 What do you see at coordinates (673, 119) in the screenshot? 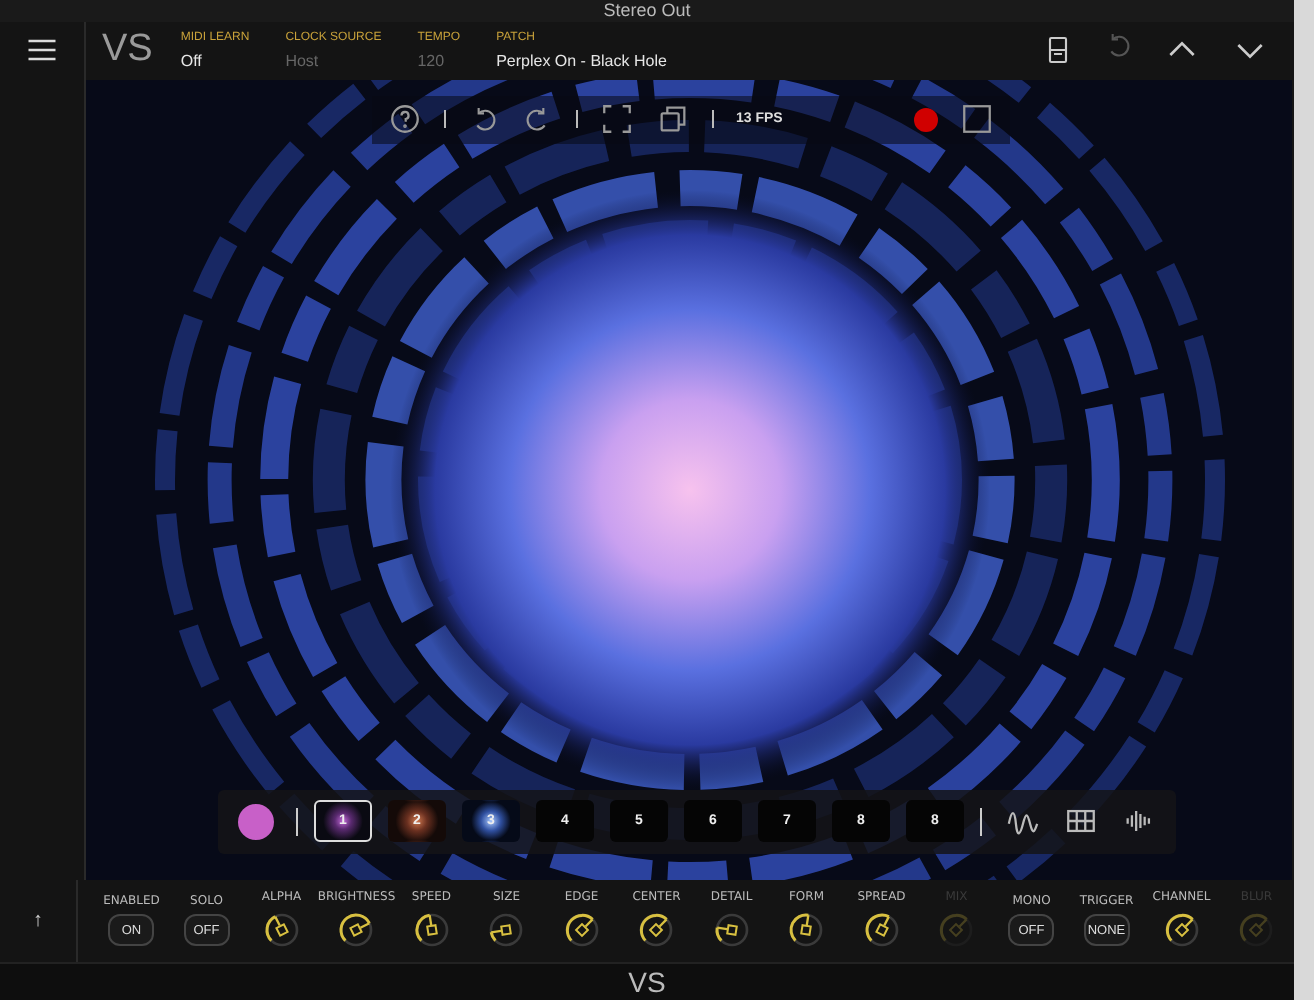
I see `copy-icon` at bounding box center [673, 119].